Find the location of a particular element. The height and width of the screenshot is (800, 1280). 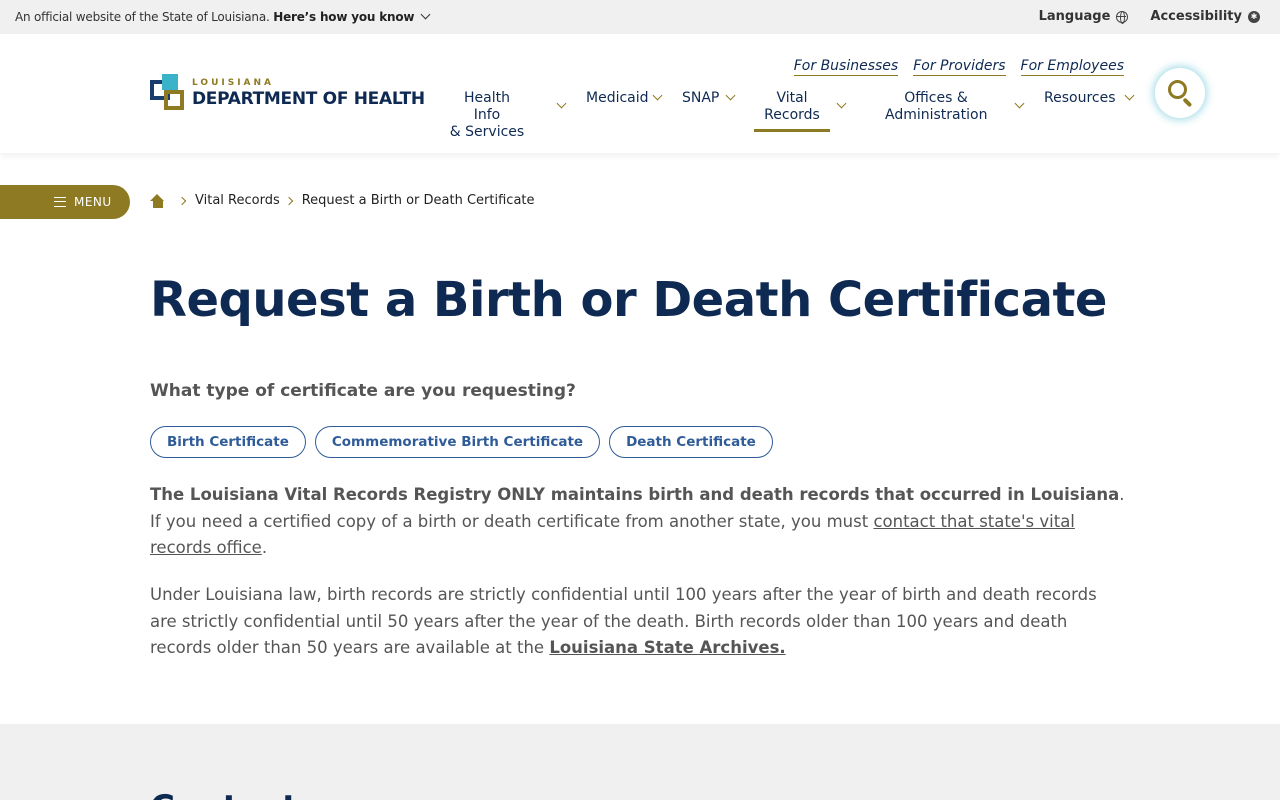

for-businesses-link: For Businesses is located at coordinates (846, 67).